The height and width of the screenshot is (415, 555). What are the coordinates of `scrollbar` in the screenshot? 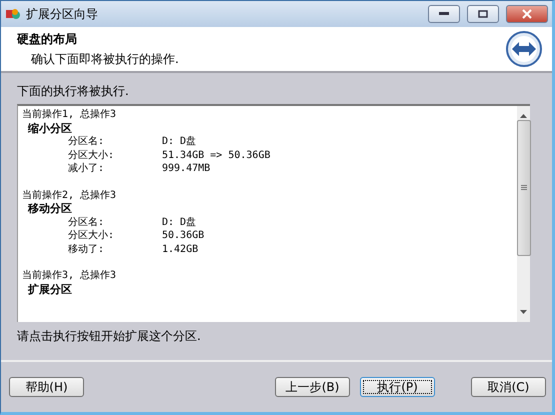 It's located at (523, 214).